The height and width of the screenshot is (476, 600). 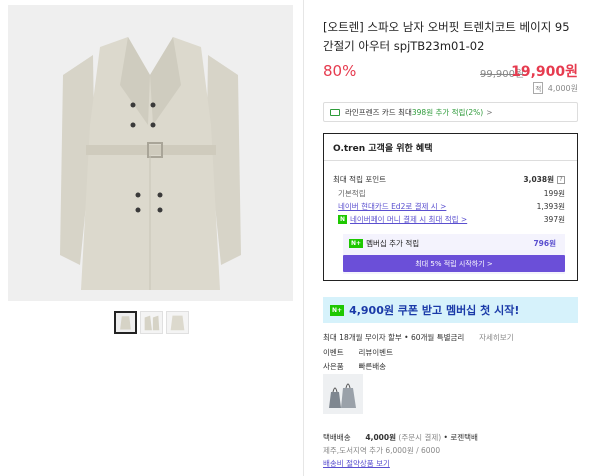 I want to click on shipping-saving-link-text: 배송비 절약상품 보기, so click(x=356, y=463).